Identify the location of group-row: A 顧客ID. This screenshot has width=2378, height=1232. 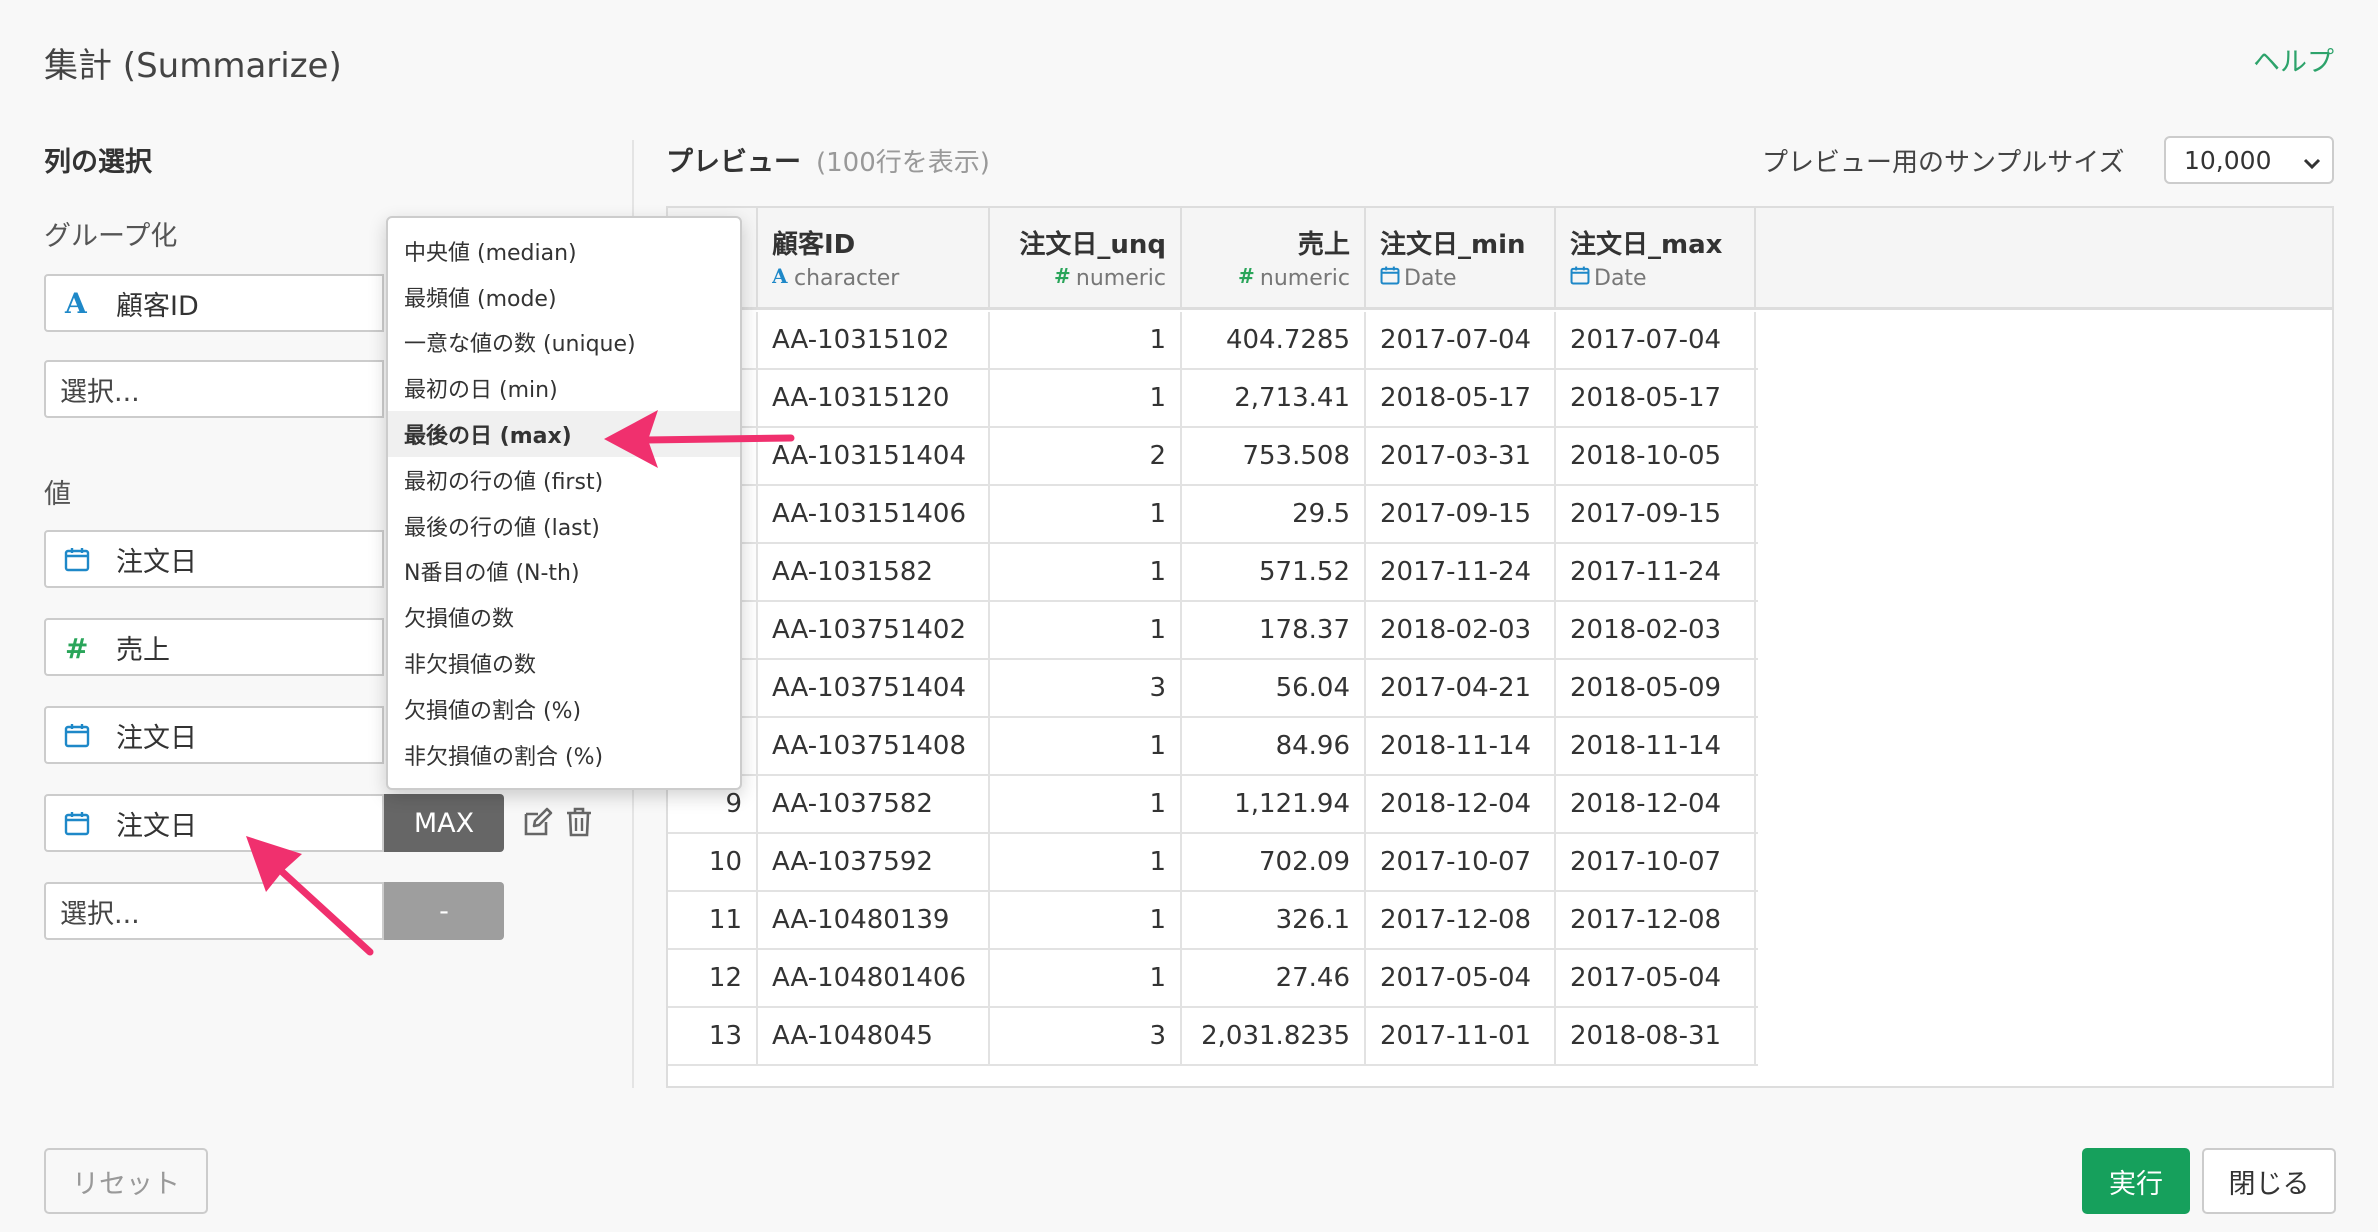
(214, 303).